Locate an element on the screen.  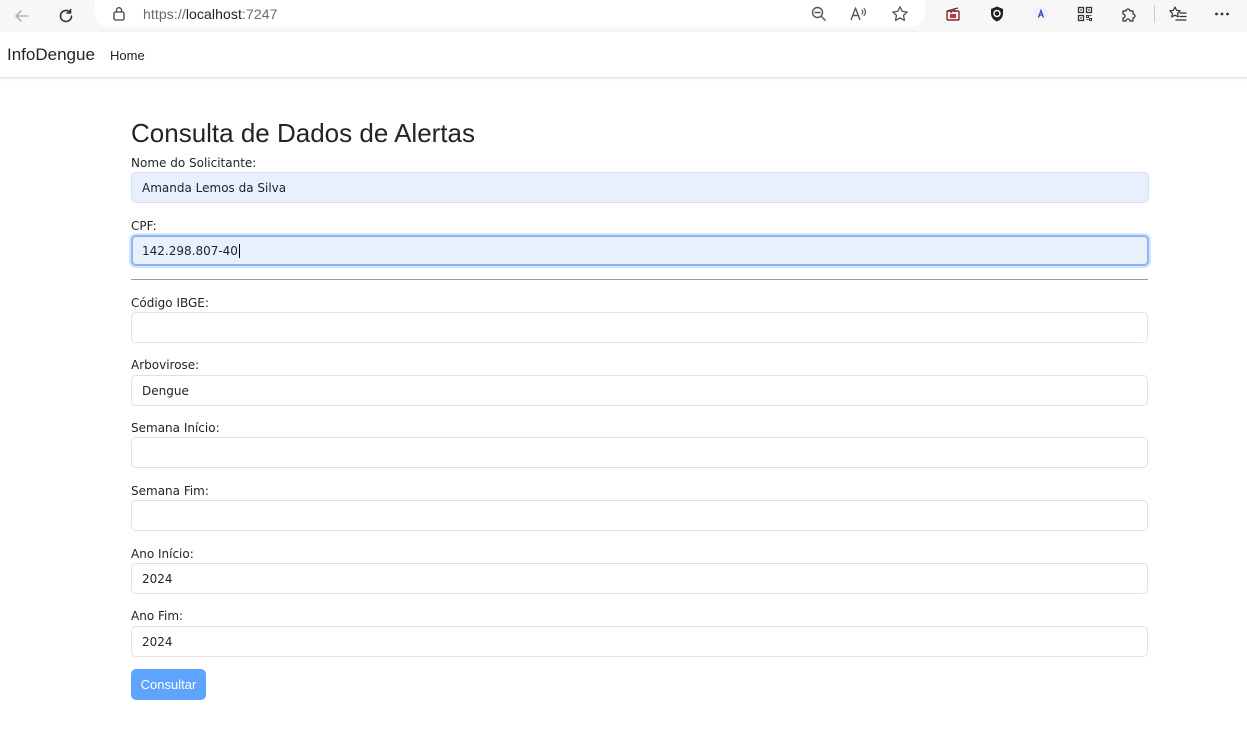
extensions-puzzle-icon is located at coordinates (1129, 14).